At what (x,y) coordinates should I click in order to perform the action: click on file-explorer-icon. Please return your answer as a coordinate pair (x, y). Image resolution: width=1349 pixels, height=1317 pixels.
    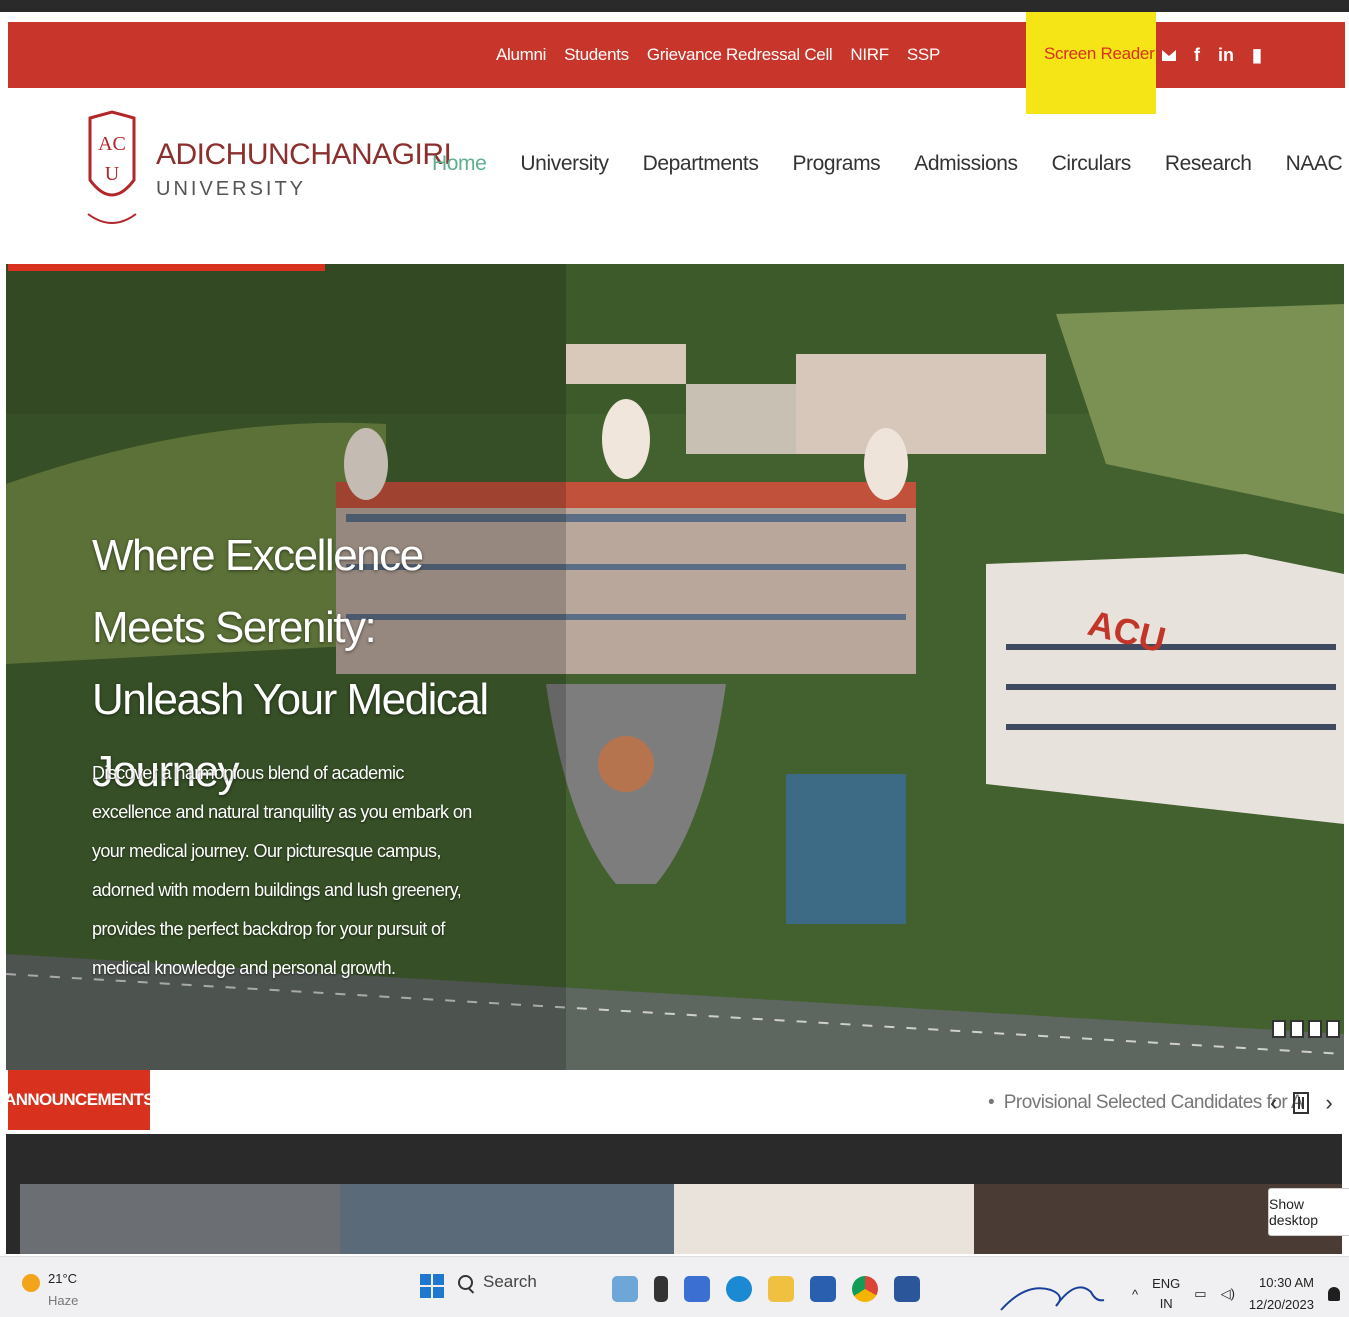
    Looking at the image, I should click on (781, 1289).